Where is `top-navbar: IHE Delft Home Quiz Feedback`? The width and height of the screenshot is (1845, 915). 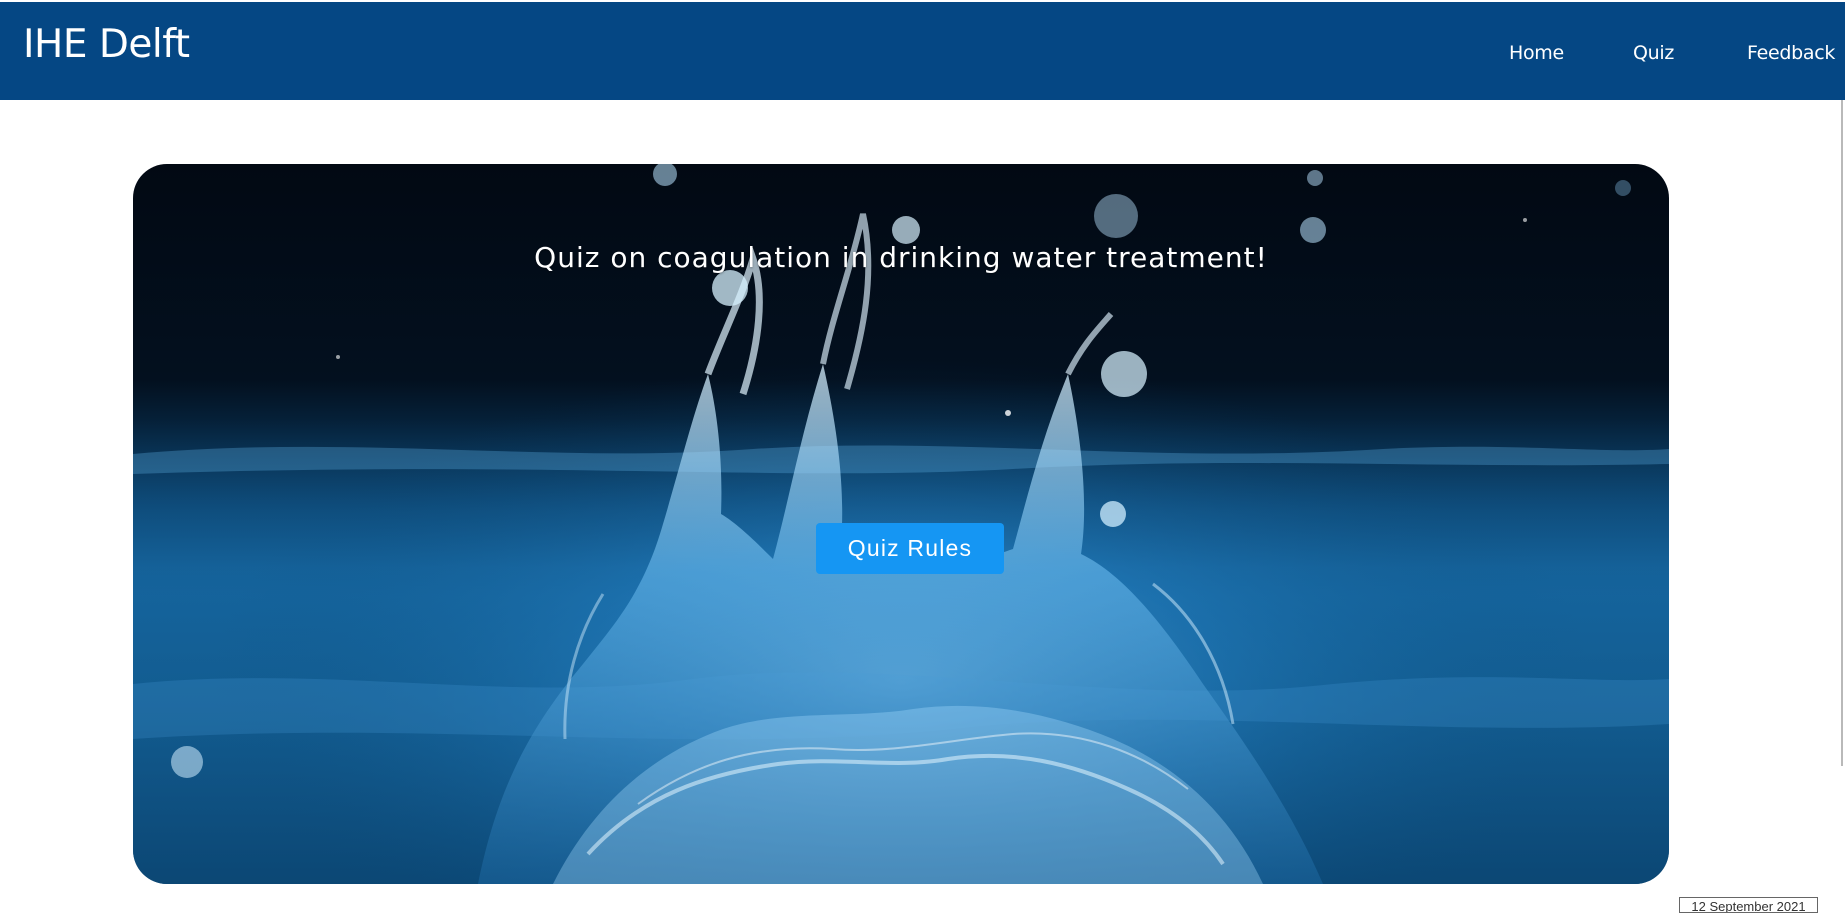
top-navbar: IHE Delft Home Quiz Feedback is located at coordinates (922, 51).